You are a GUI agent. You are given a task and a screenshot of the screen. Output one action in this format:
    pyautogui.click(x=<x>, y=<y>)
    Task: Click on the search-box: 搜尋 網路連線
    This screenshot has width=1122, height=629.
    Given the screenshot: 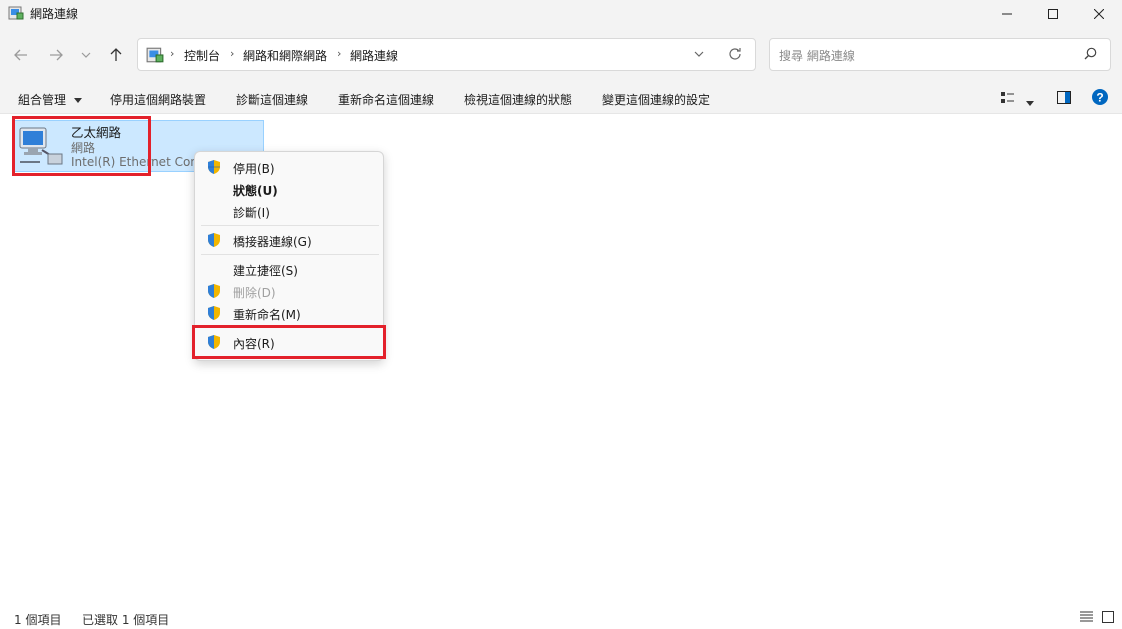 What is the action you would take?
    pyautogui.click(x=940, y=54)
    